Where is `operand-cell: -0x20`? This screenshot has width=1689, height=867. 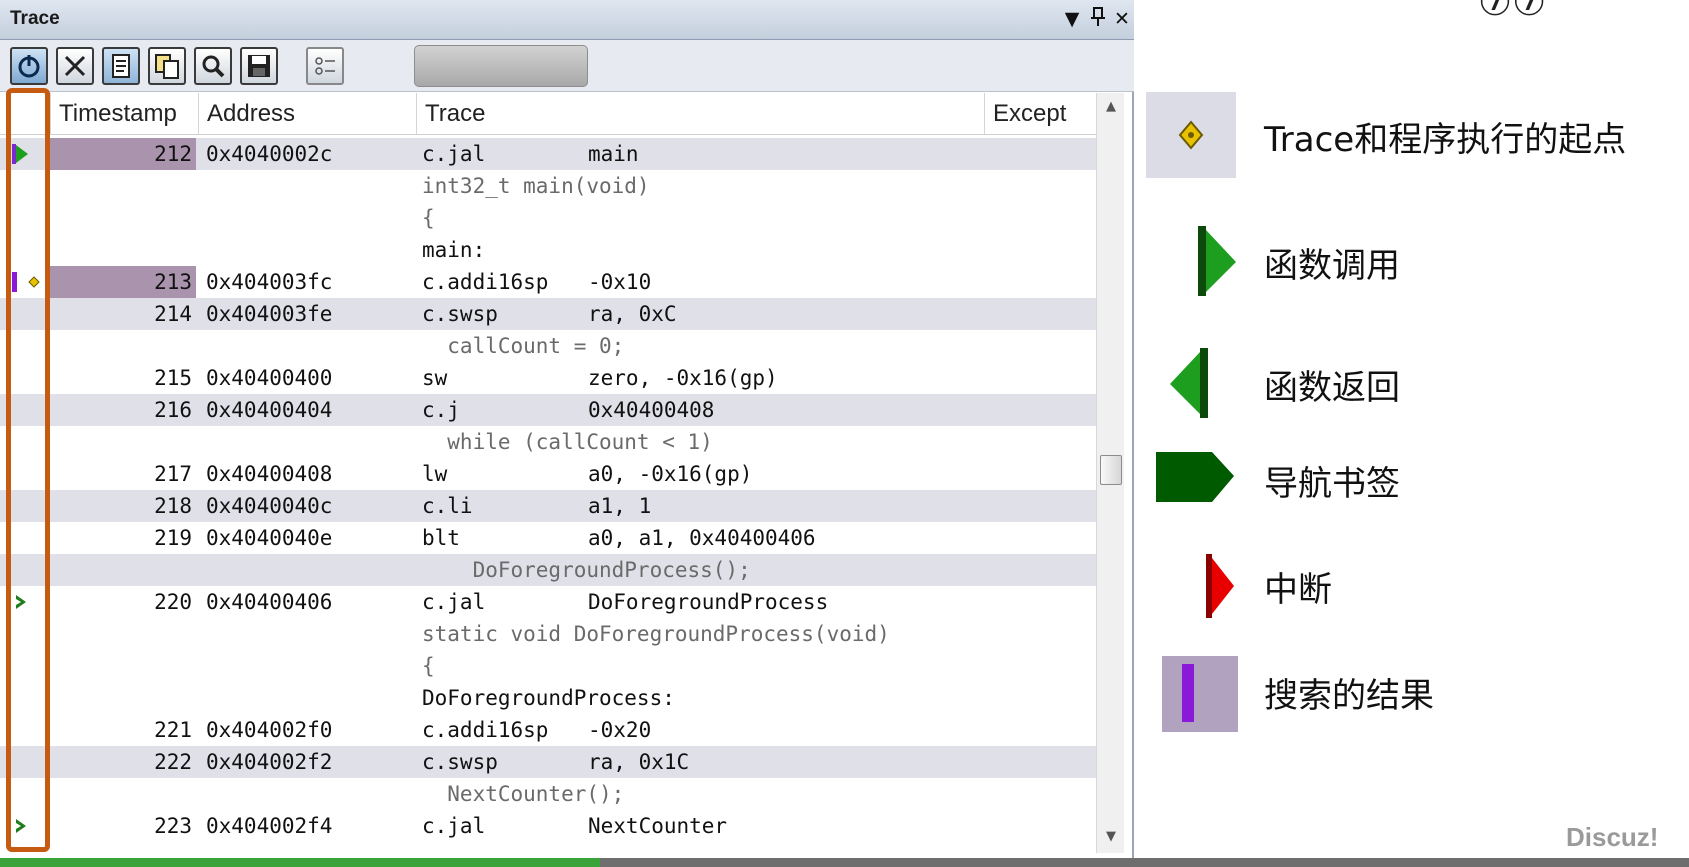
operand-cell: -0x20 is located at coordinates (620, 730).